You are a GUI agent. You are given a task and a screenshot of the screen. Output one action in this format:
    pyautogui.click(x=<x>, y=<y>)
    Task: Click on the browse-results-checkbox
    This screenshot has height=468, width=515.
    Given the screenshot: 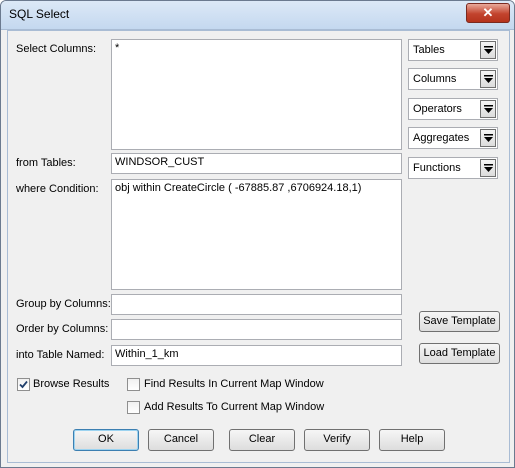 What is the action you would take?
    pyautogui.click(x=23, y=384)
    